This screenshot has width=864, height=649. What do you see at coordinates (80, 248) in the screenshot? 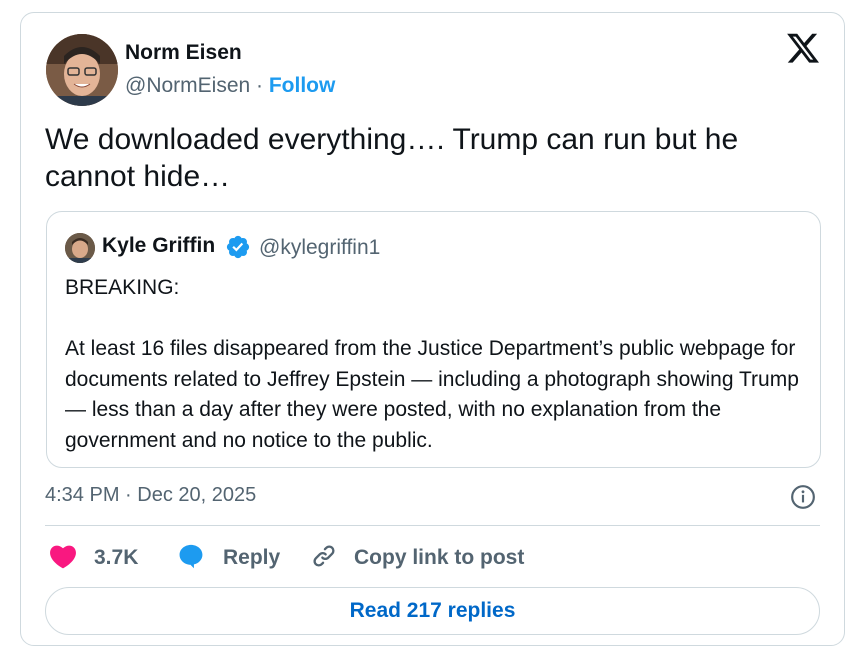
I see `quoted-author-avatar` at bounding box center [80, 248].